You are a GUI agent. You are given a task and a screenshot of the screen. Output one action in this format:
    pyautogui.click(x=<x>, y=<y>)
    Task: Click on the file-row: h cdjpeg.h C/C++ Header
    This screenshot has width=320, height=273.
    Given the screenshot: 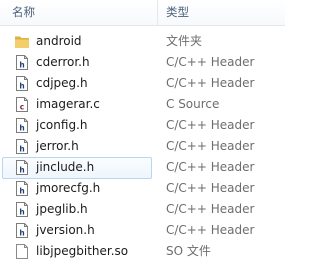 What is the action you would take?
    pyautogui.click(x=142, y=83)
    